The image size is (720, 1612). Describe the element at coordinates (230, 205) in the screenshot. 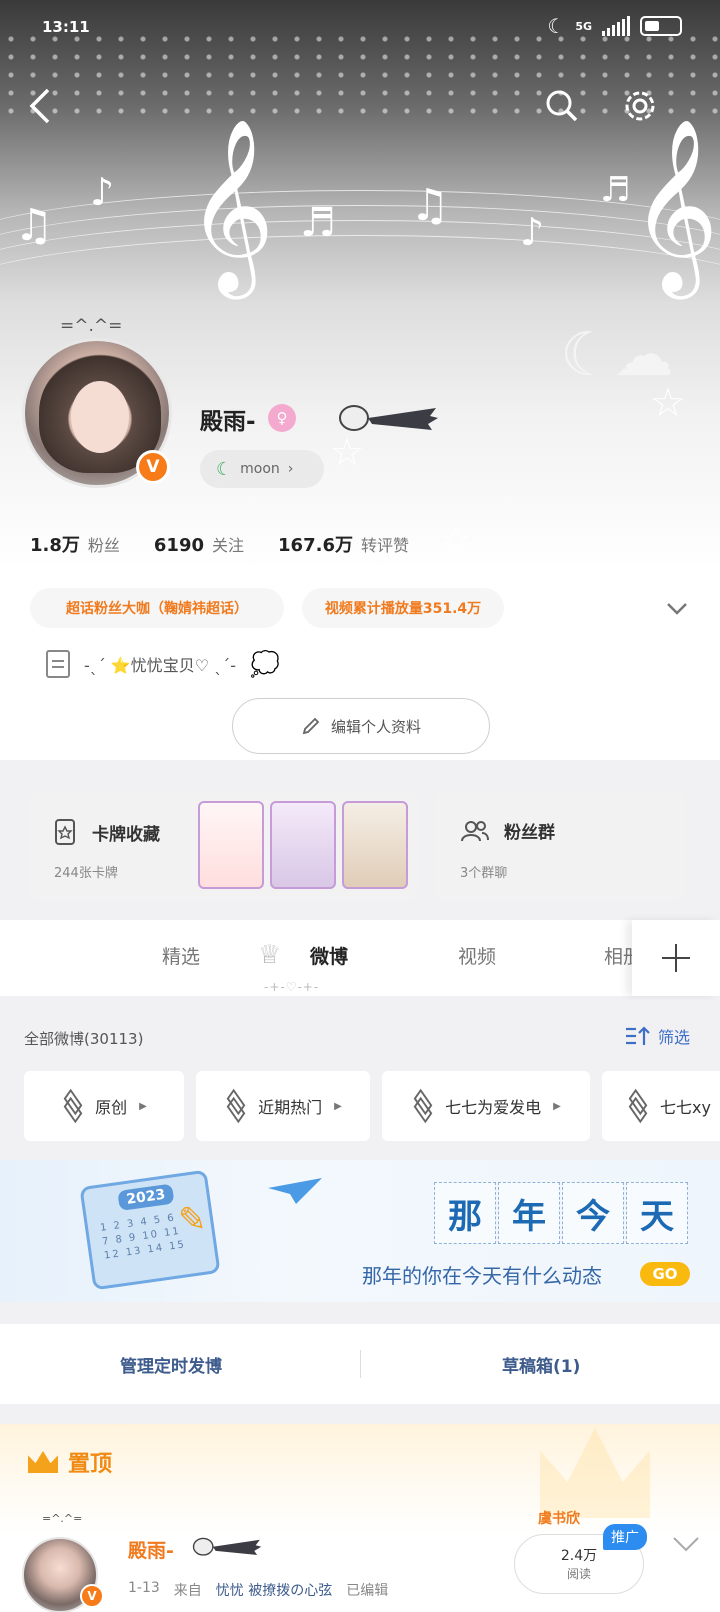

I see `treble-clef-icon: 𝄞` at that location.